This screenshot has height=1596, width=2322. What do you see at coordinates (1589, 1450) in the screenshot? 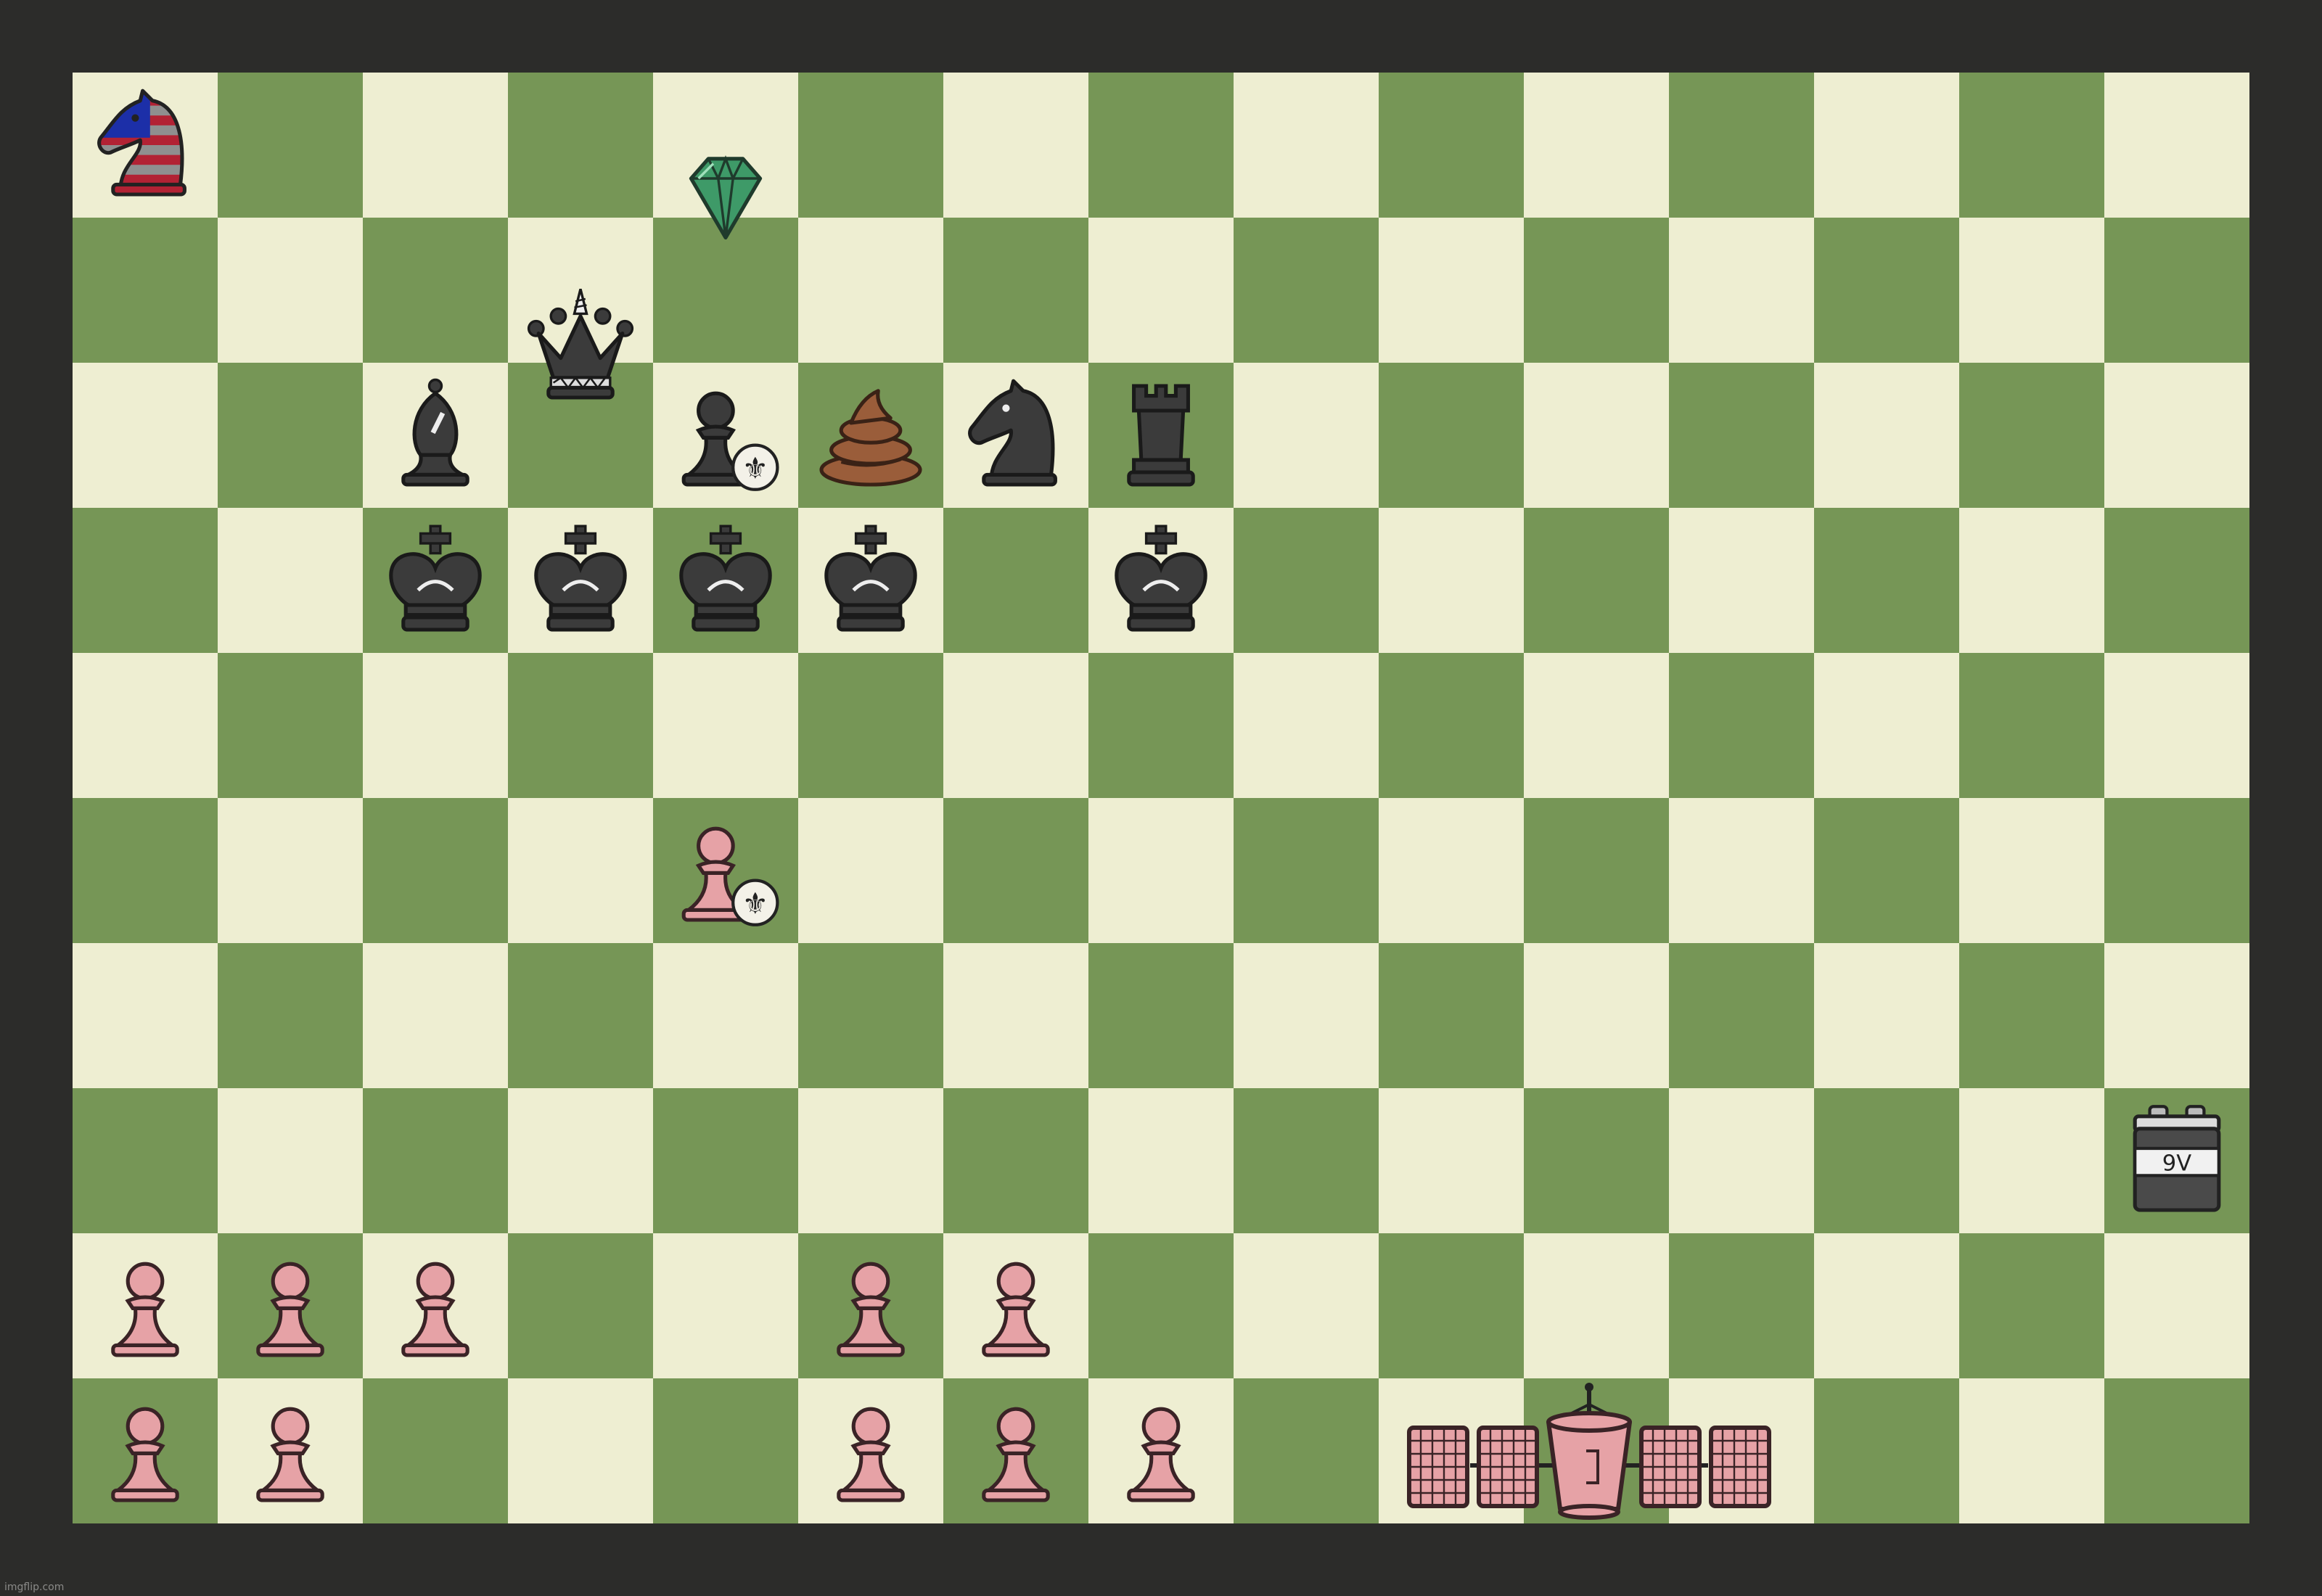
I see `pink-satellite-icon` at bounding box center [1589, 1450].